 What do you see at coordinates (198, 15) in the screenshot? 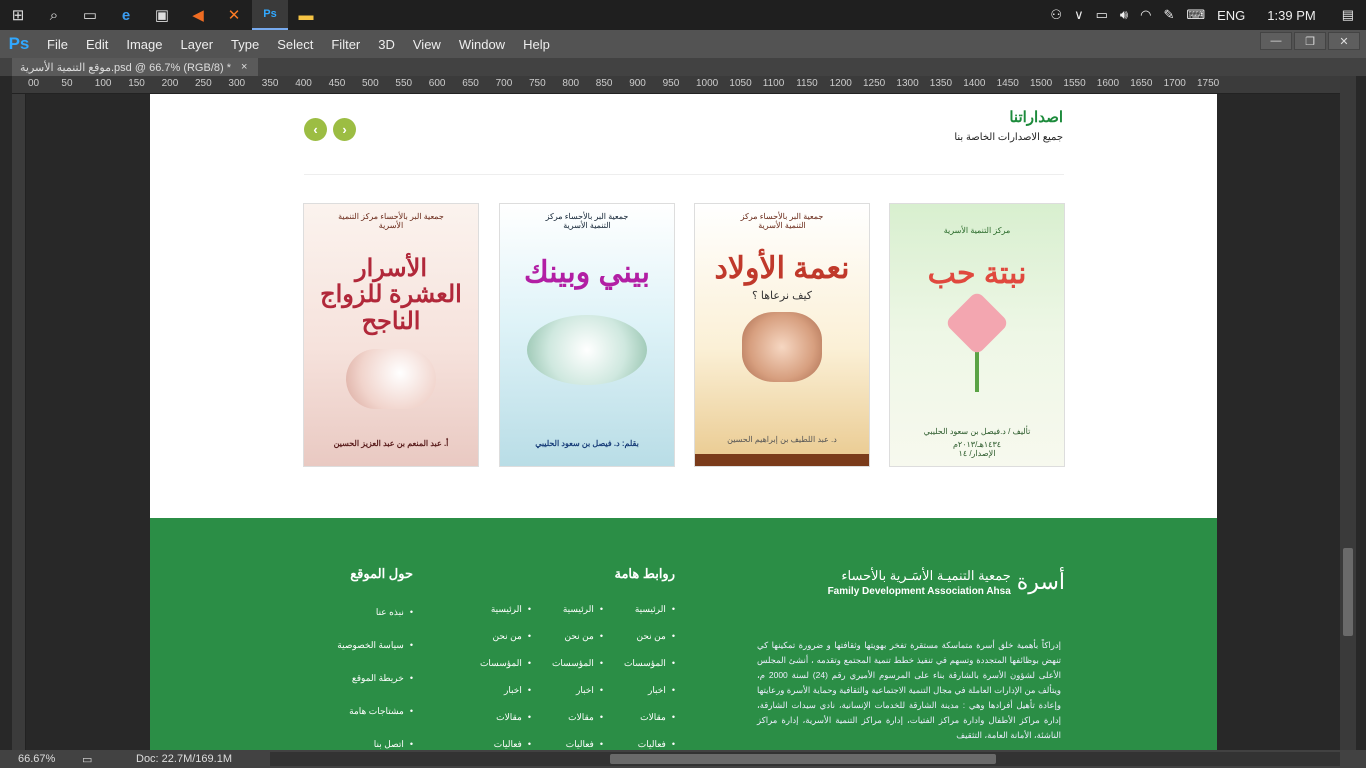
I see `media-player-icon: ◀` at bounding box center [198, 15].